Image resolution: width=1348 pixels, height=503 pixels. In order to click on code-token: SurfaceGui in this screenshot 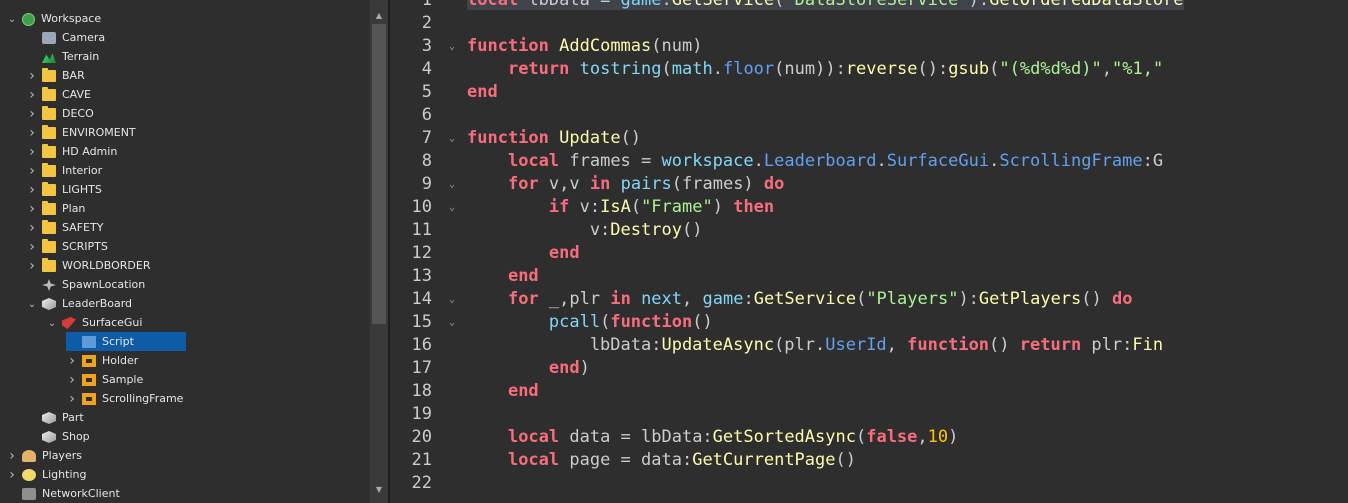, I will do `click(938, 161)`.